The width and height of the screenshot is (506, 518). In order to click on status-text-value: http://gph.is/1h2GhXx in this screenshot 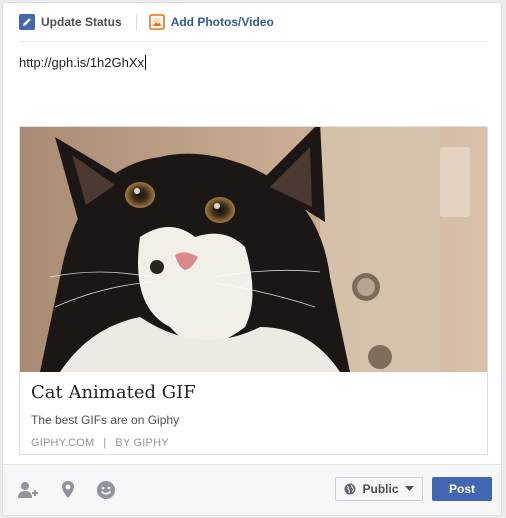, I will do `click(82, 62)`.